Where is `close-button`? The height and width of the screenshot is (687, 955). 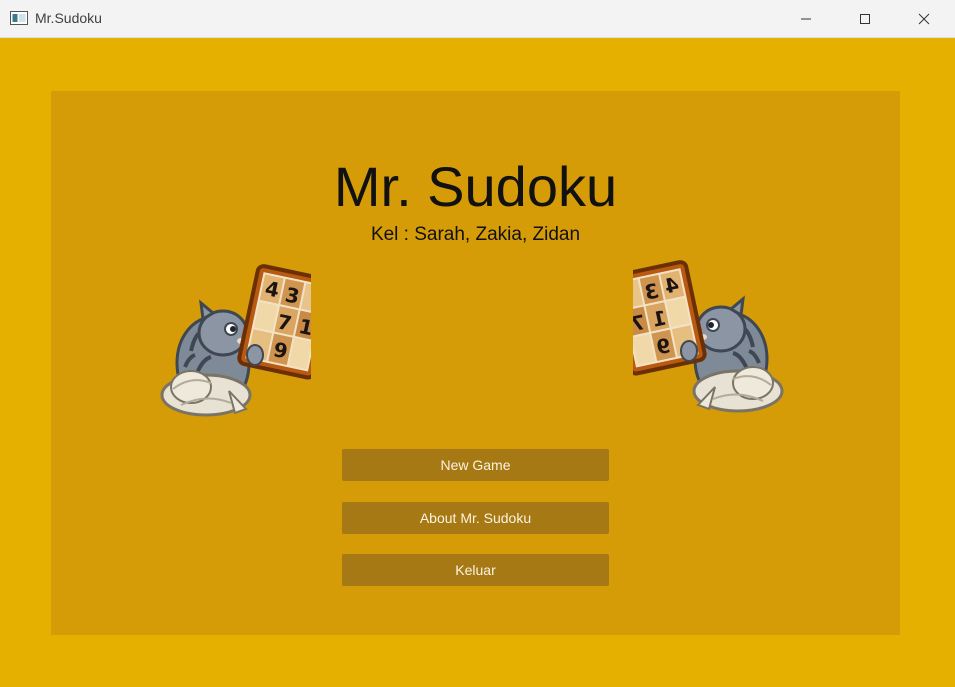 close-button is located at coordinates (924, 19).